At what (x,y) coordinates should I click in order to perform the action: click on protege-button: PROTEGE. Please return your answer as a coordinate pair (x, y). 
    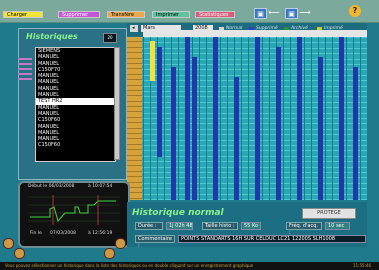
    Looking at the image, I should click on (329, 213).